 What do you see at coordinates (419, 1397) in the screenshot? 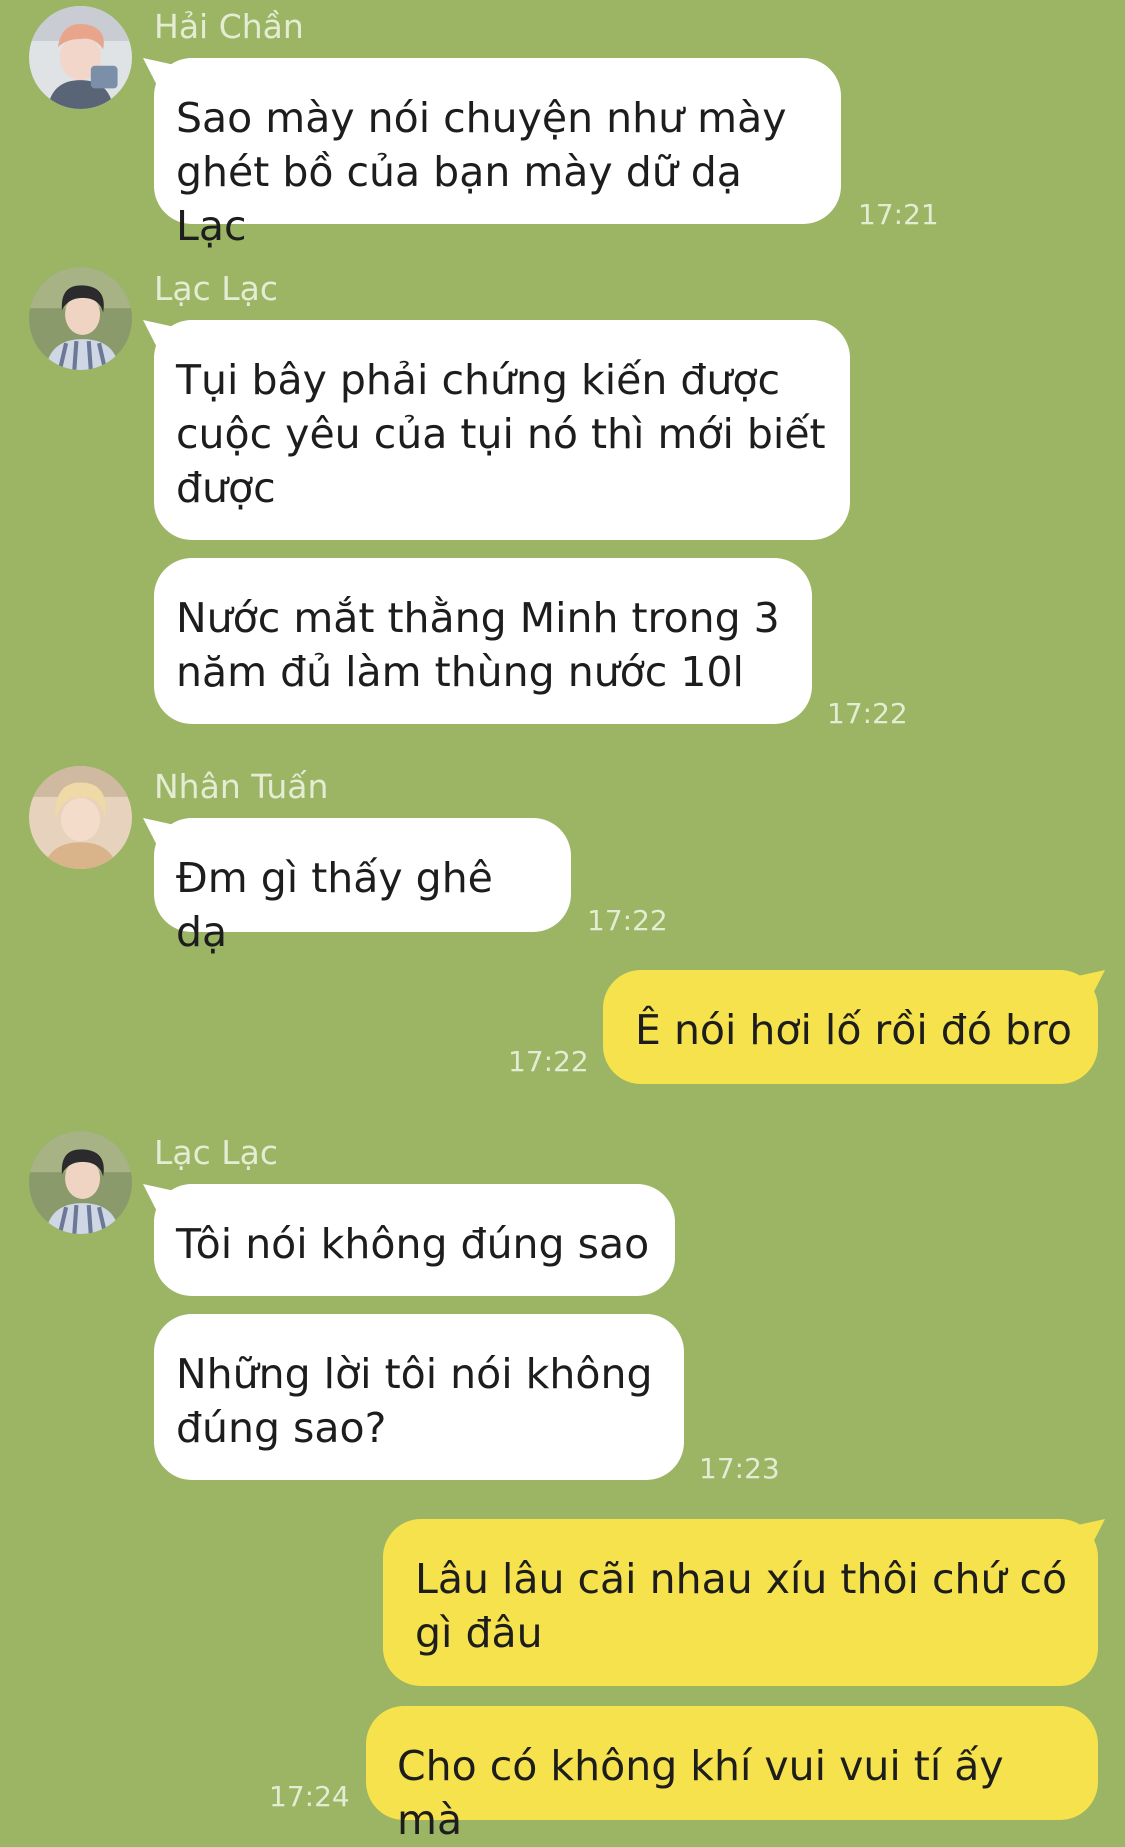
I see `message-bubble: Những lời tôi nói không đúng sao?` at bounding box center [419, 1397].